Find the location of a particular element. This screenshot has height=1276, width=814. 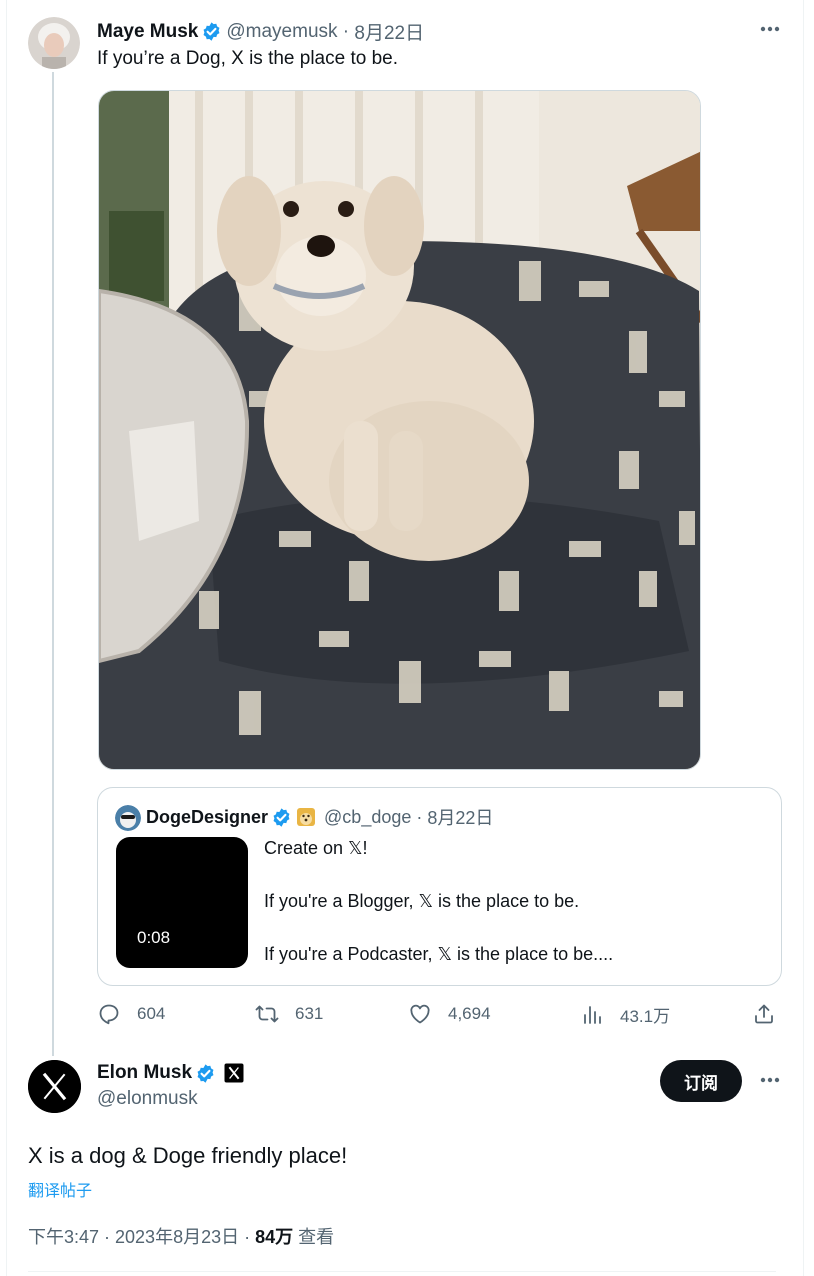

share-button is located at coordinates (764, 1014).